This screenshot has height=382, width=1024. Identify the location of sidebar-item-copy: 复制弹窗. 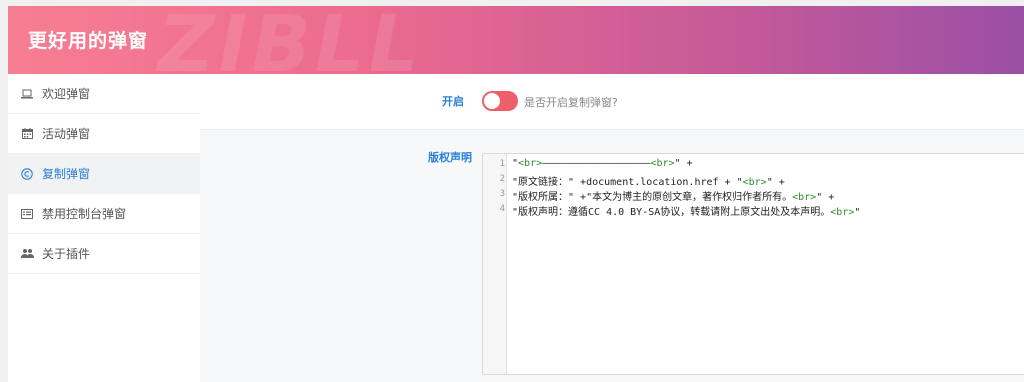
(104, 174).